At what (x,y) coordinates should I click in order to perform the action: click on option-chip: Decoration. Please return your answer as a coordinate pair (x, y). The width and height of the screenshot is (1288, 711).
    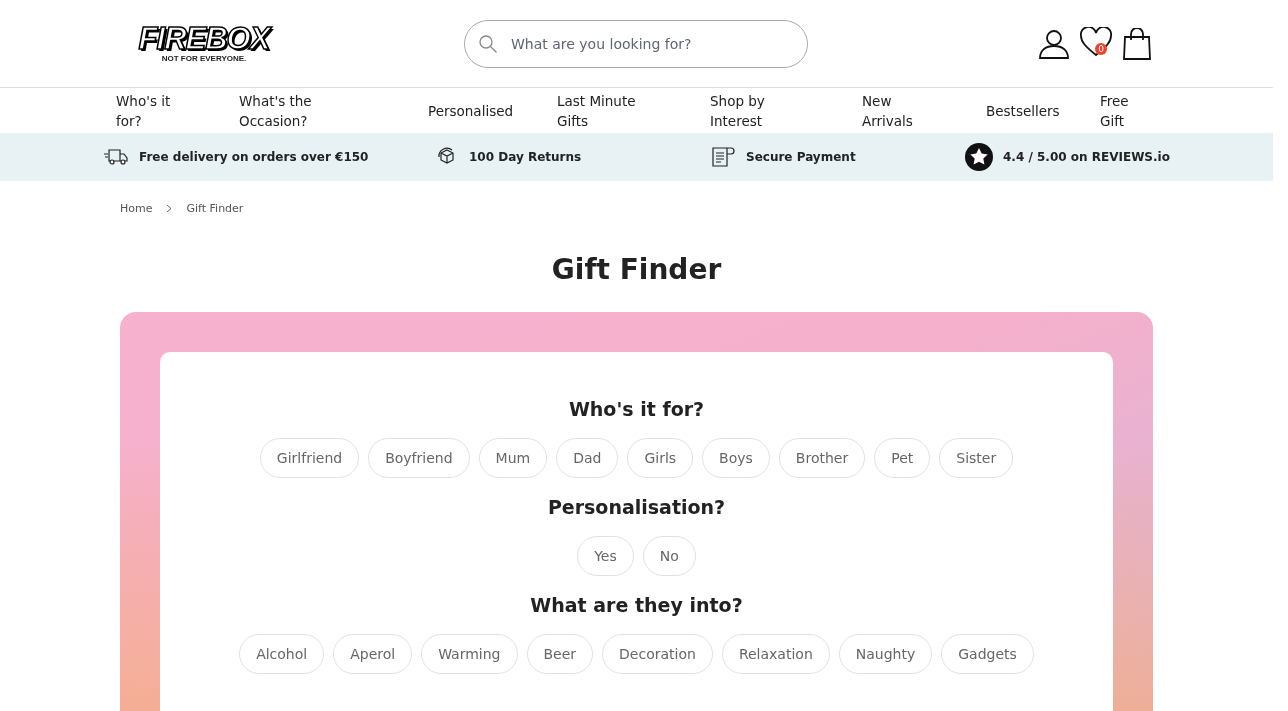
    Looking at the image, I should click on (657, 654).